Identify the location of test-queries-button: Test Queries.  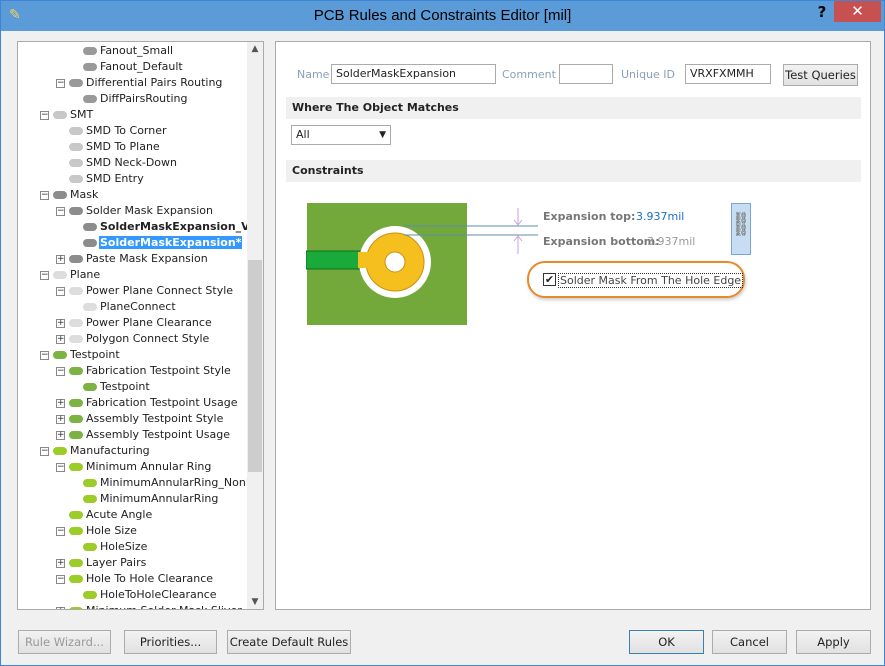
(820, 75).